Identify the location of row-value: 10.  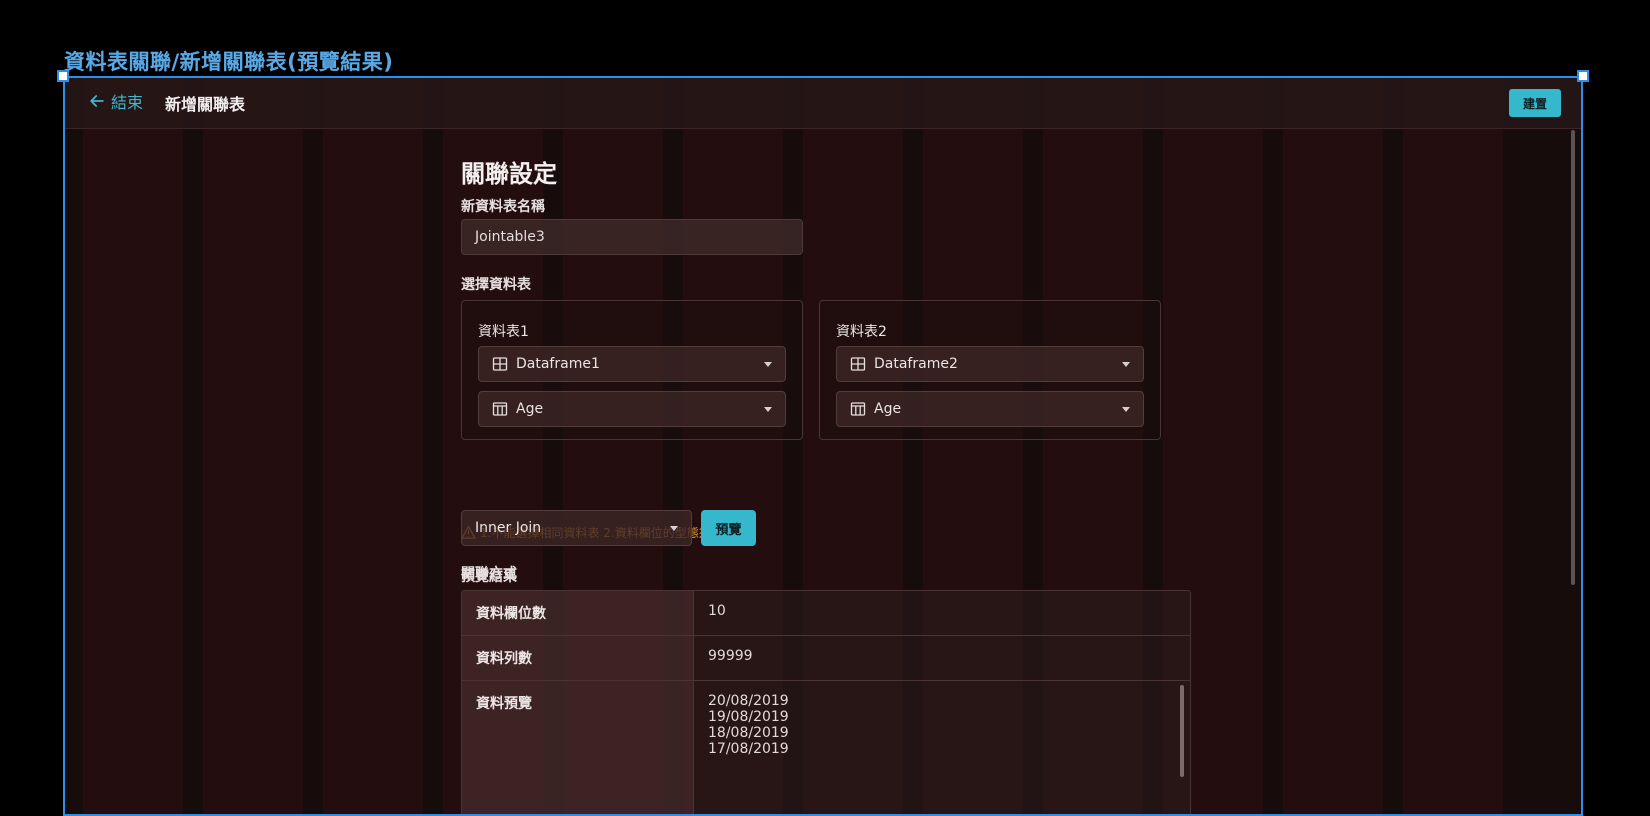
(942, 613).